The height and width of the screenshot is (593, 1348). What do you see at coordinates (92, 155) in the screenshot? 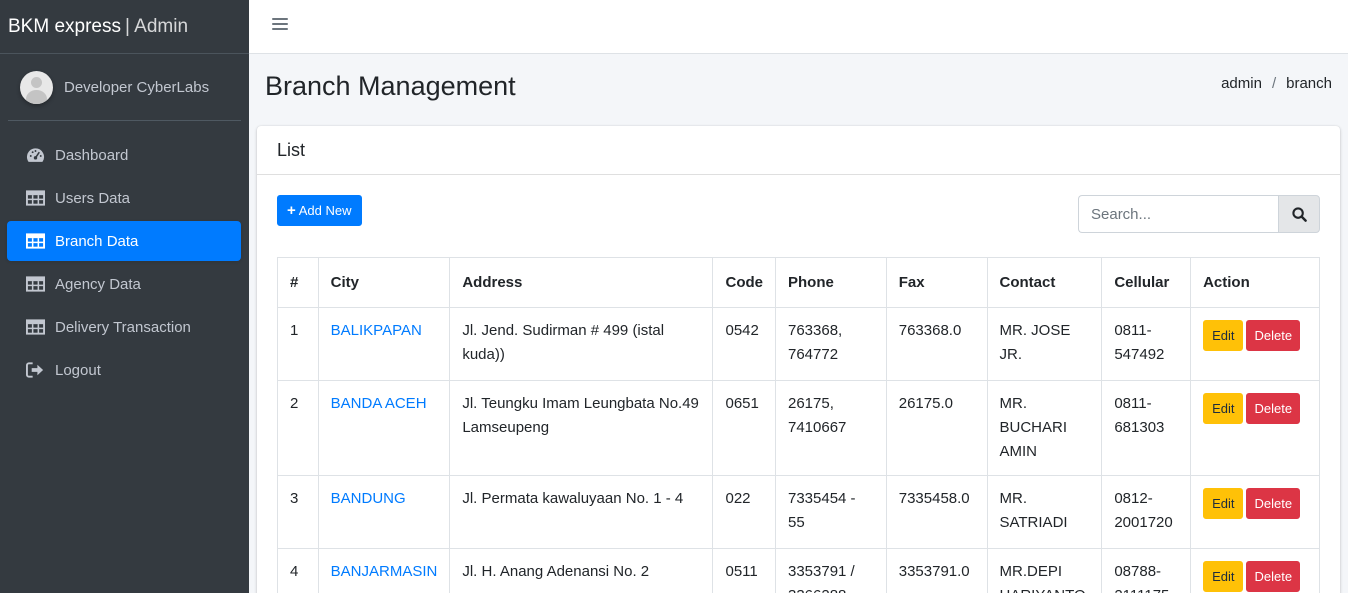
I see `sidebar-item-label: Dashboard` at bounding box center [92, 155].